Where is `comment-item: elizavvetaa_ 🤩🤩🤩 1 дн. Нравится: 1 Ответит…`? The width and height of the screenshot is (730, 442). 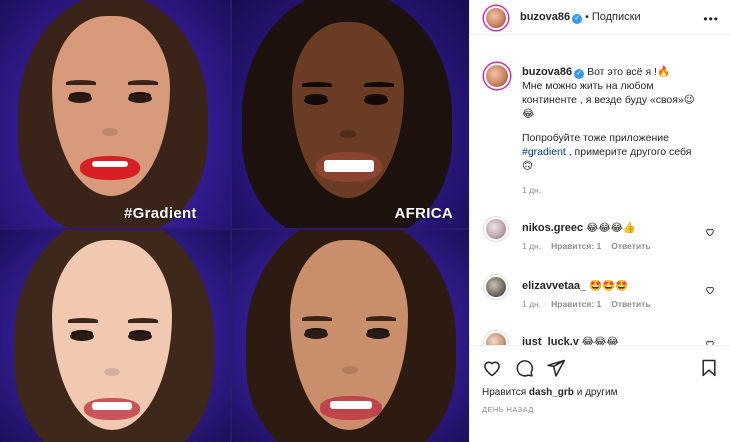
comment-item: elizavvetaa_ 🤩🤩🤩 1 дн. Нравится: 1 Ответит… is located at coordinates (600, 292).